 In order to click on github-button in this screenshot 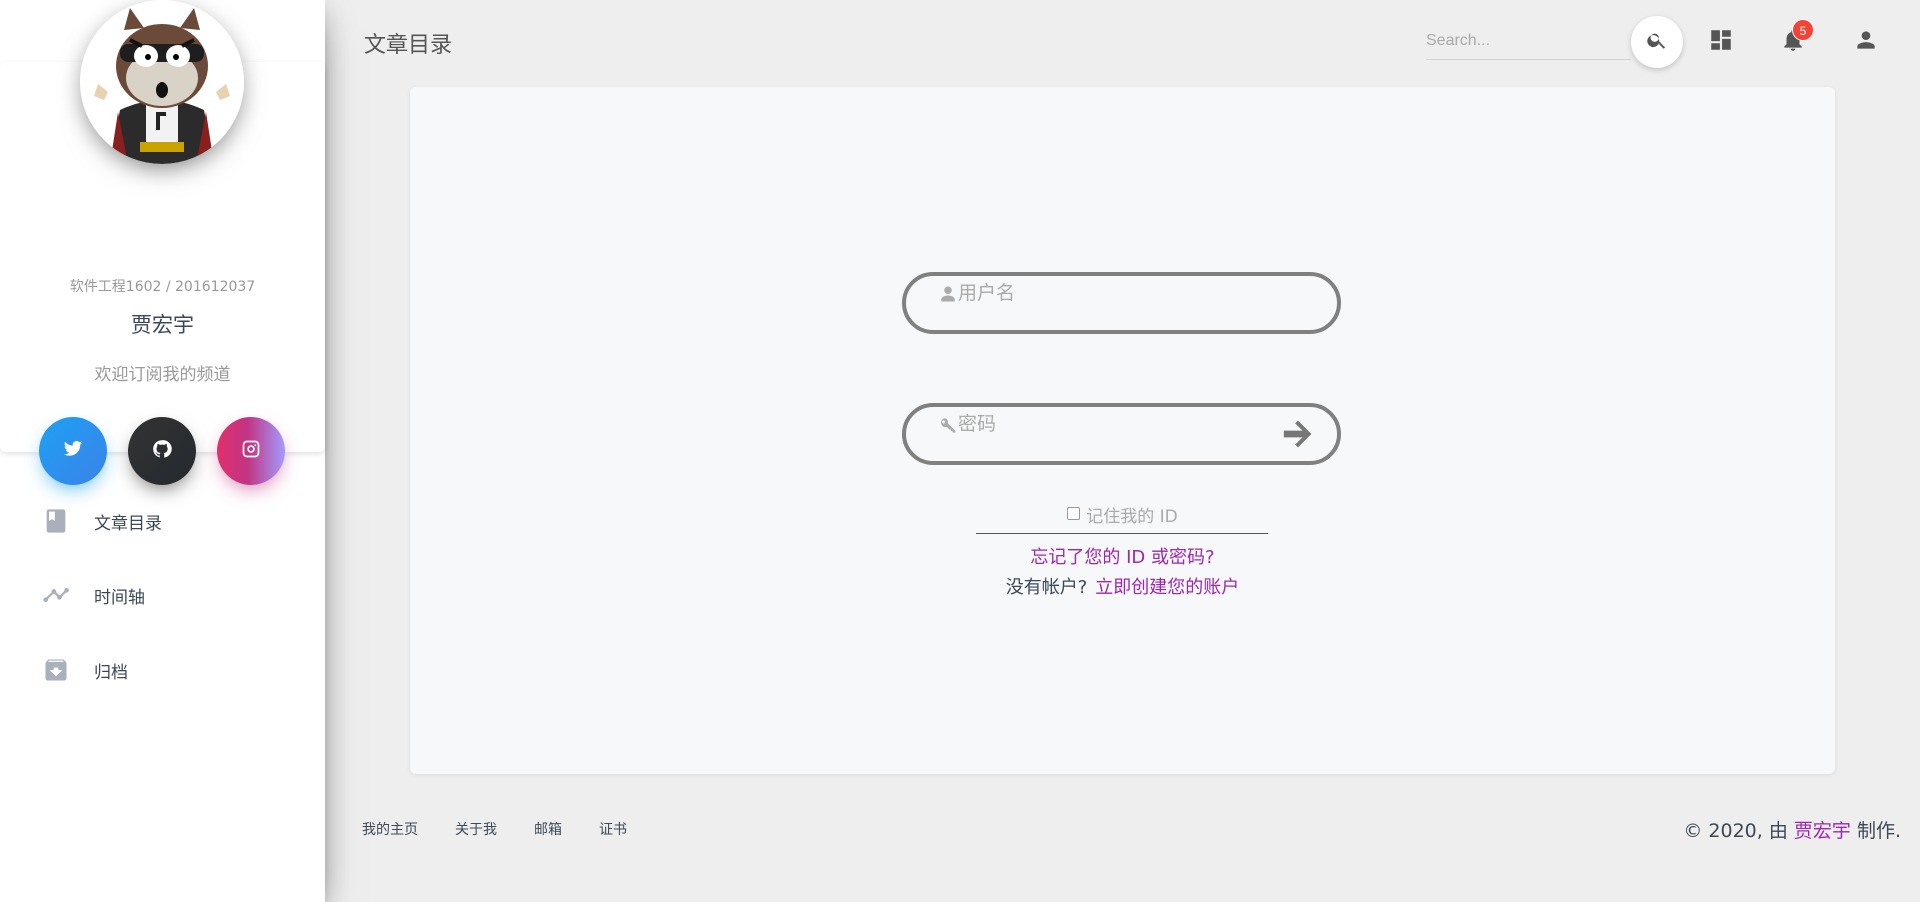, I will do `click(162, 451)`.